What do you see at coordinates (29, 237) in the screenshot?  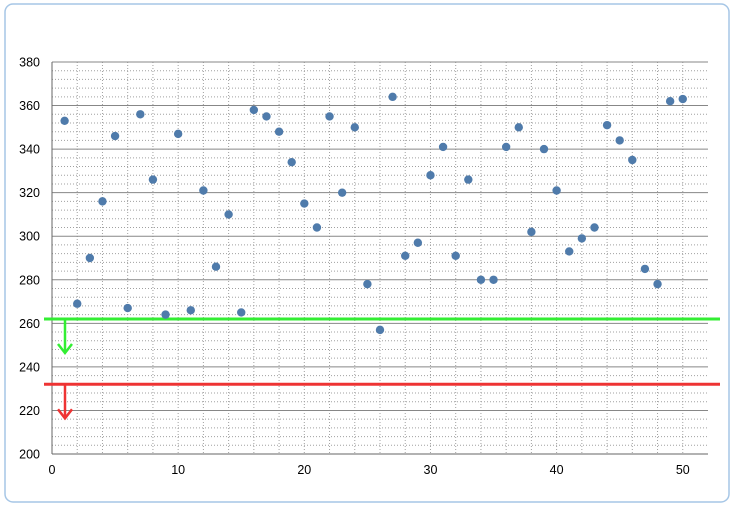 I see `y-tick-label: 300` at bounding box center [29, 237].